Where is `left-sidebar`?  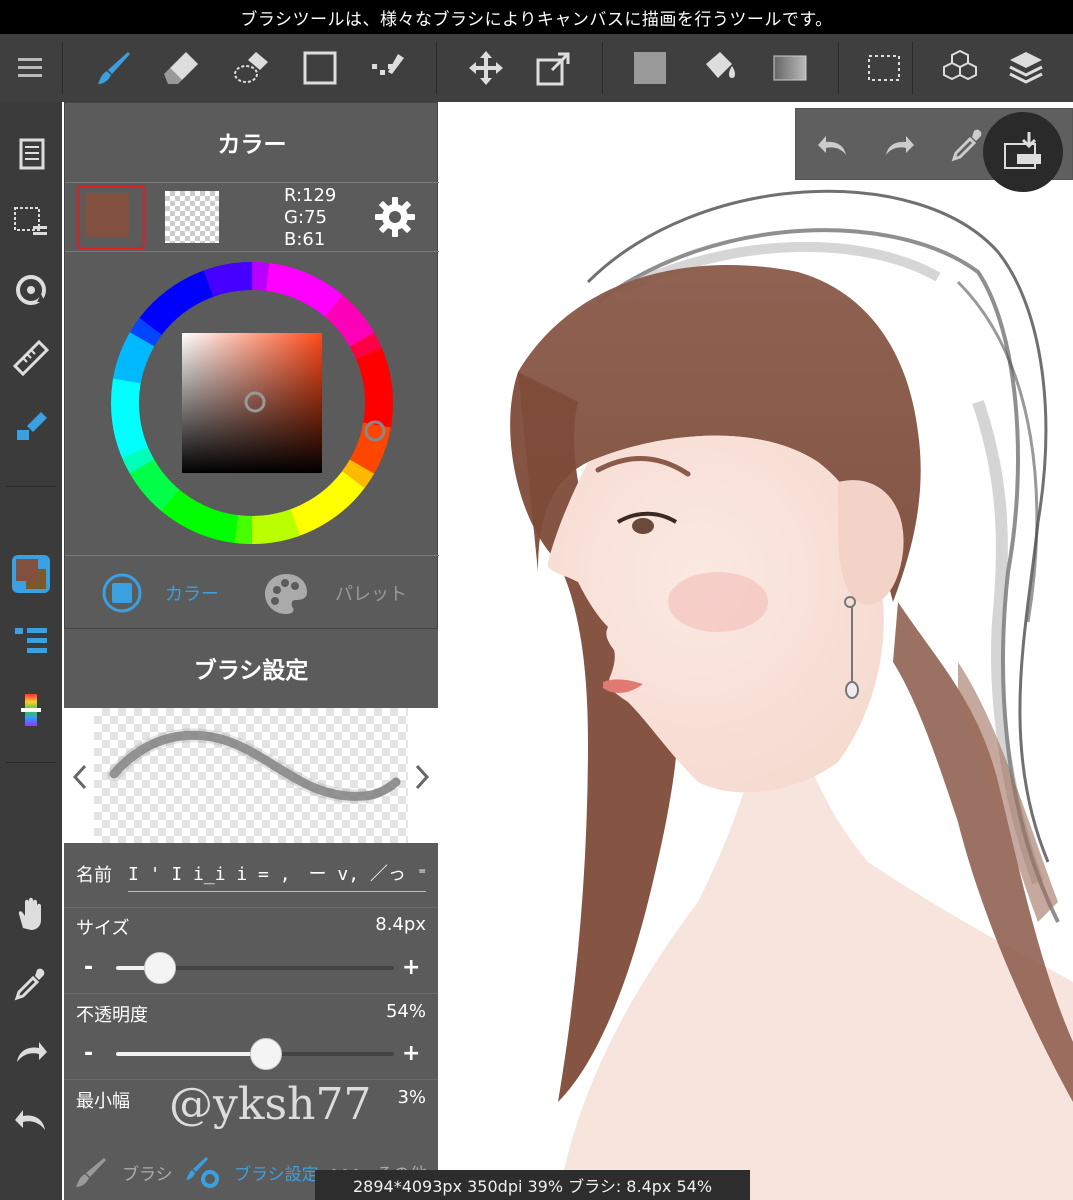 left-sidebar is located at coordinates (31, 651).